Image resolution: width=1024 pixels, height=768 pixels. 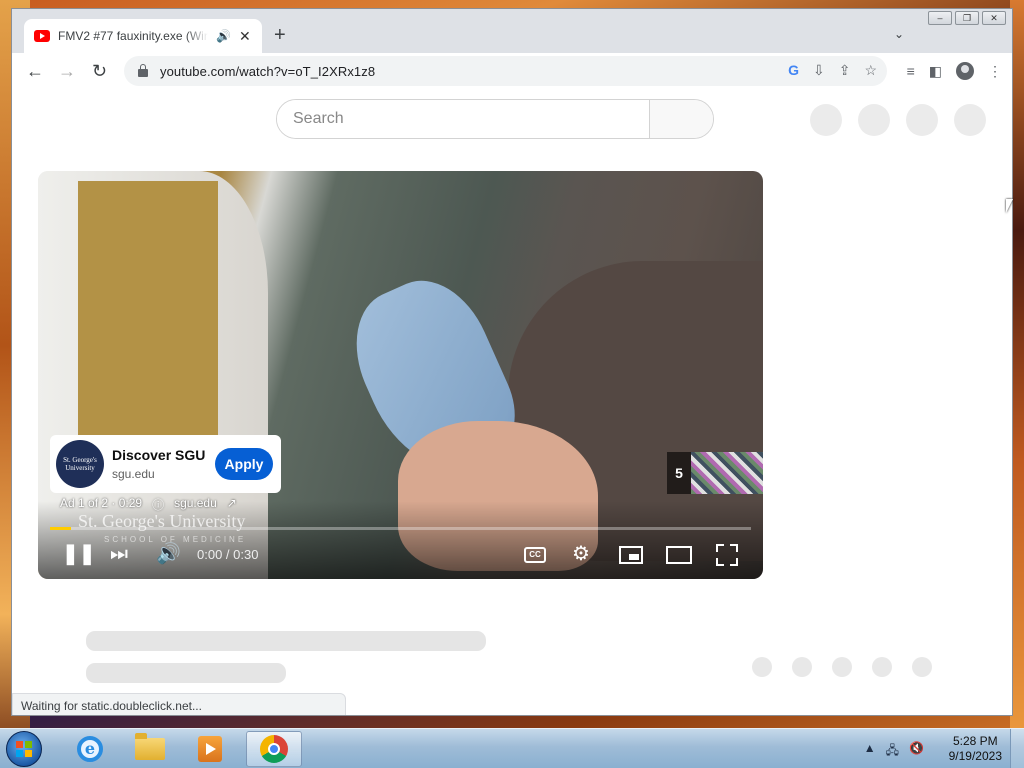 What do you see at coordinates (845, 70) in the screenshot?
I see `share-icon: ⇪` at bounding box center [845, 70].